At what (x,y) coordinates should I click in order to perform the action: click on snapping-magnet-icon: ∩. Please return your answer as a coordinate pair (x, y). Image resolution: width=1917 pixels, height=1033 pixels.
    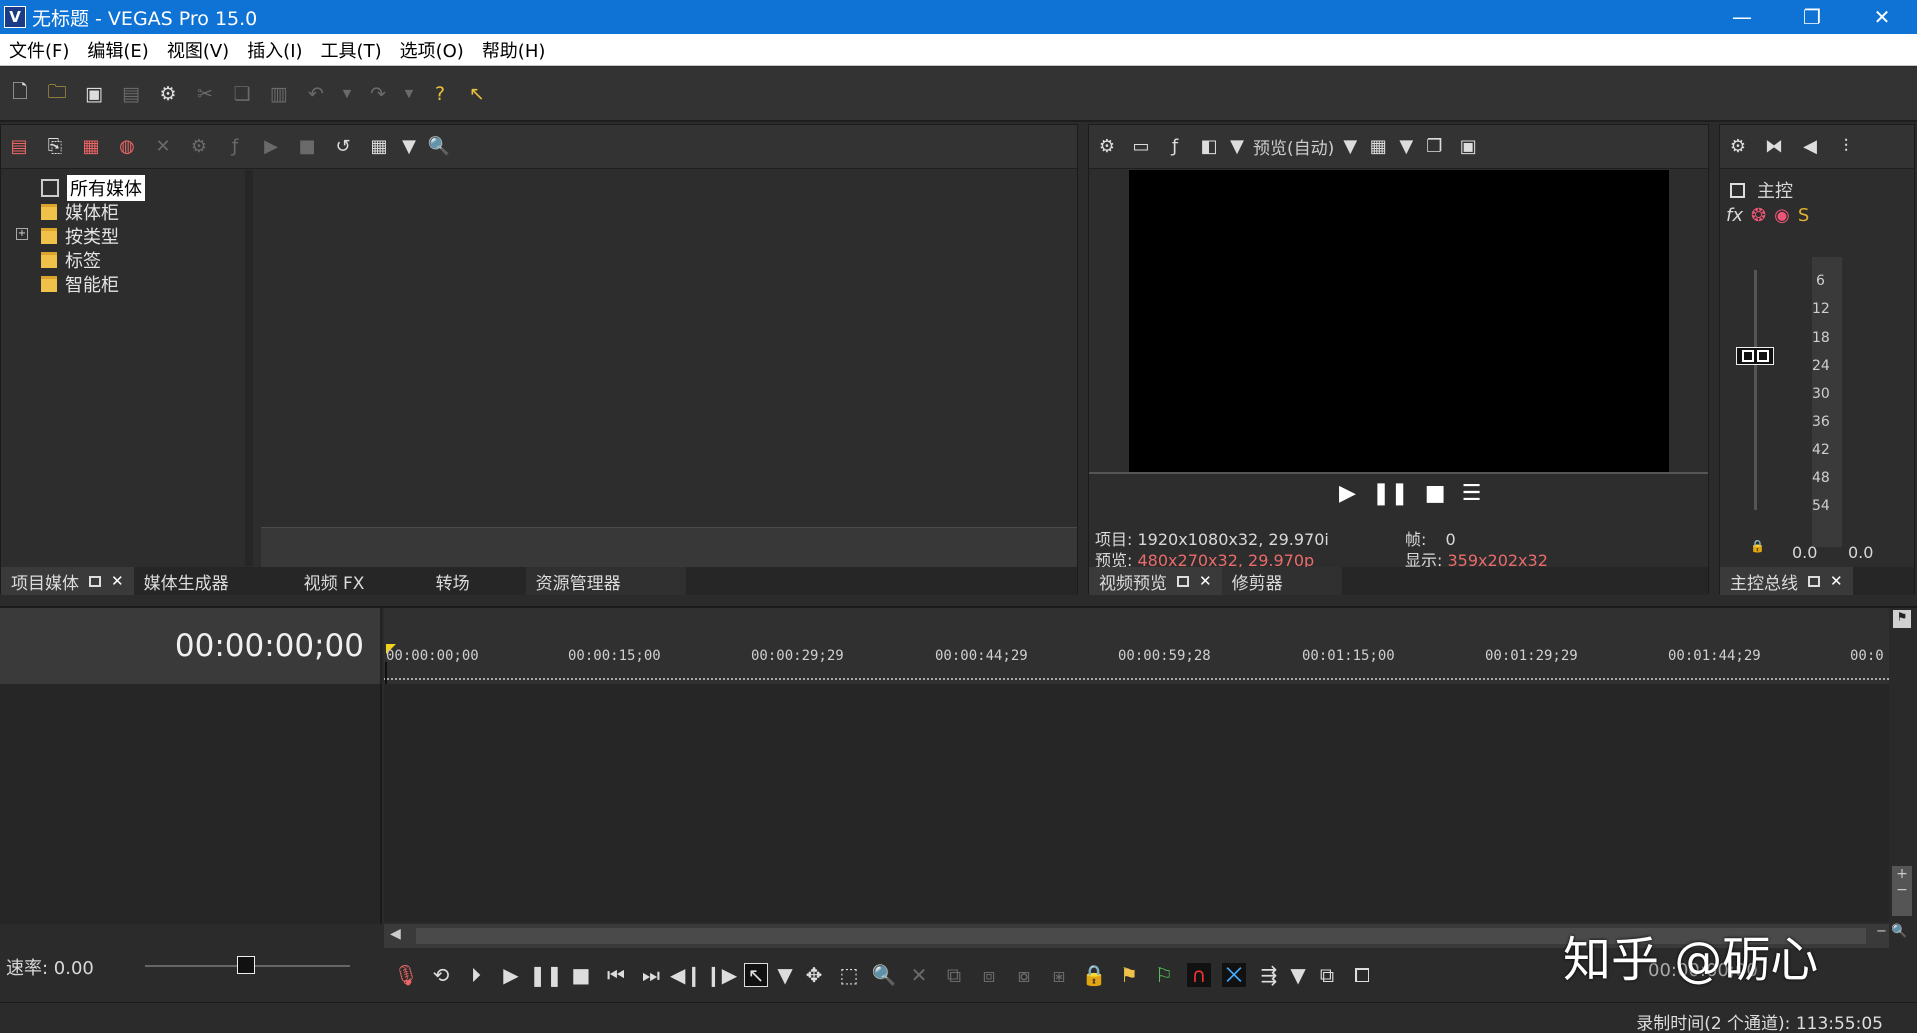
    Looking at the image, I should click on (1199, 975).